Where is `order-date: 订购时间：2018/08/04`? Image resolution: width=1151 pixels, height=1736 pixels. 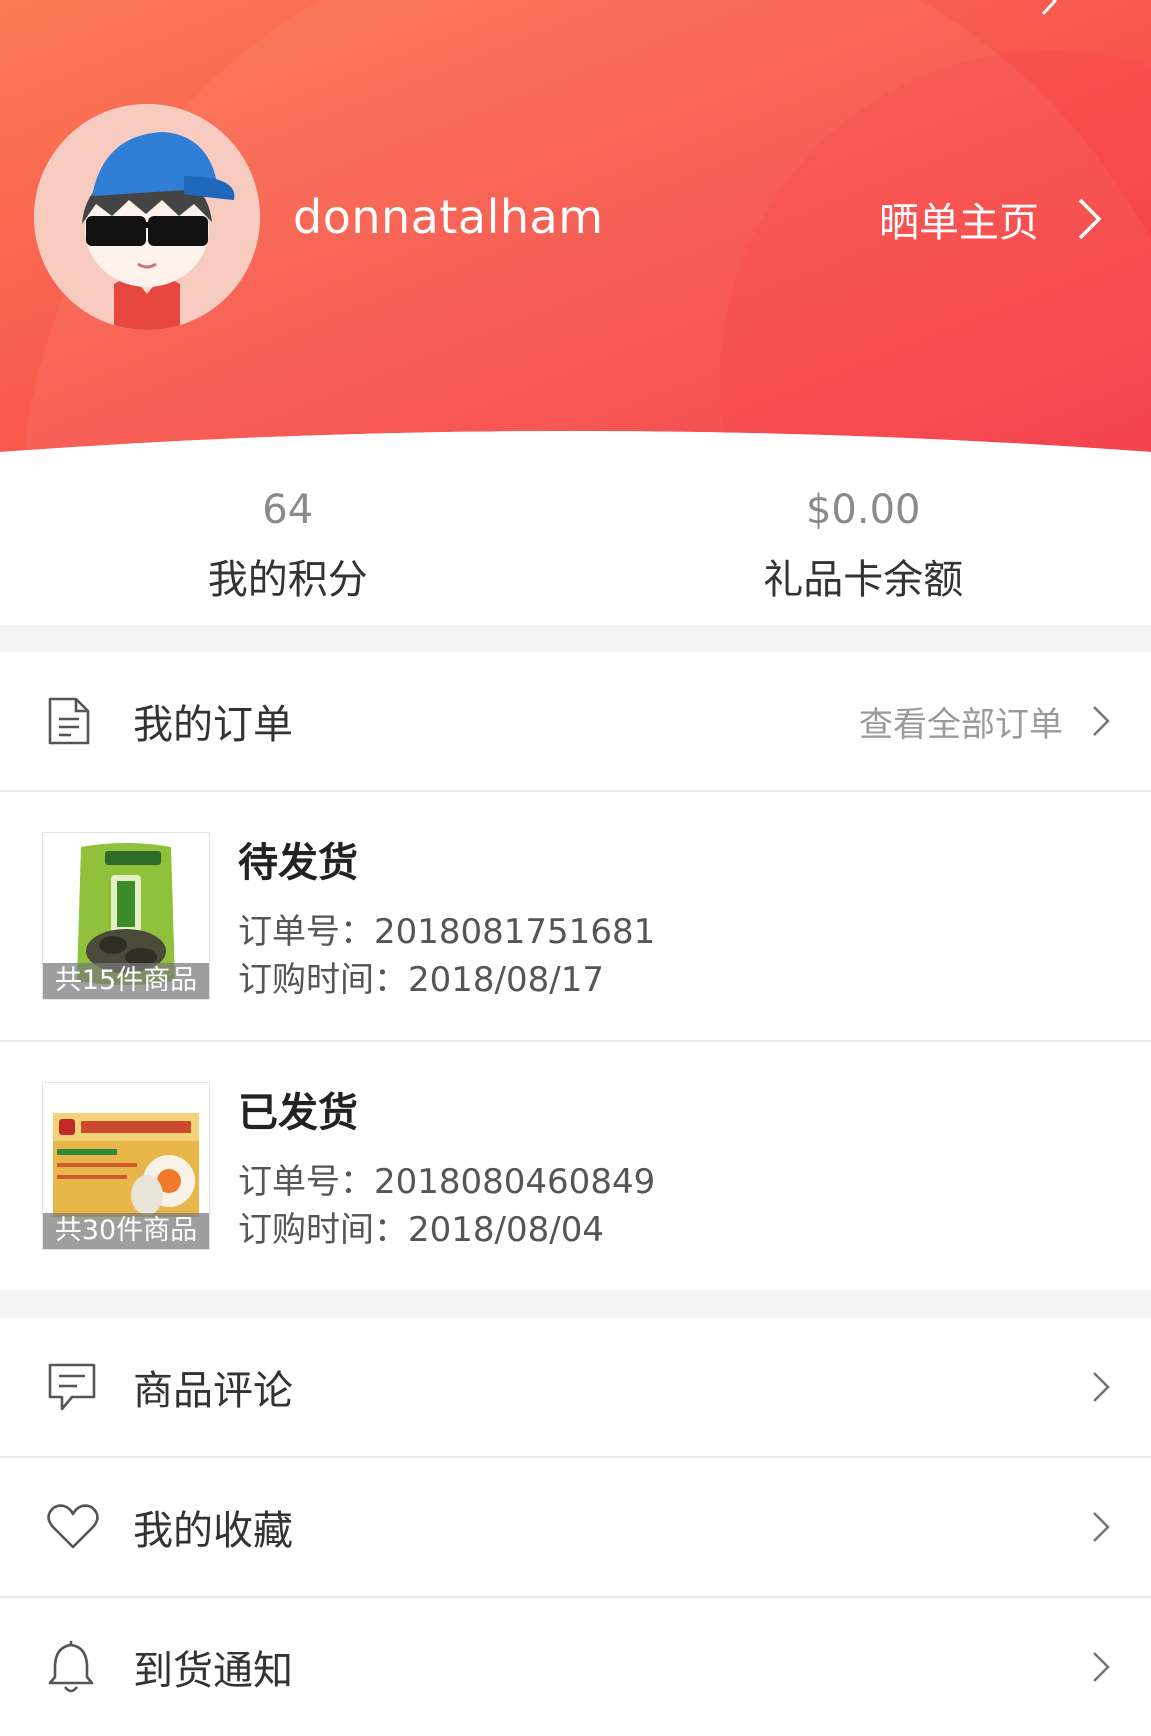
order-date: 订购时间：2018/08/04 is located at coordinates (421, 1226).